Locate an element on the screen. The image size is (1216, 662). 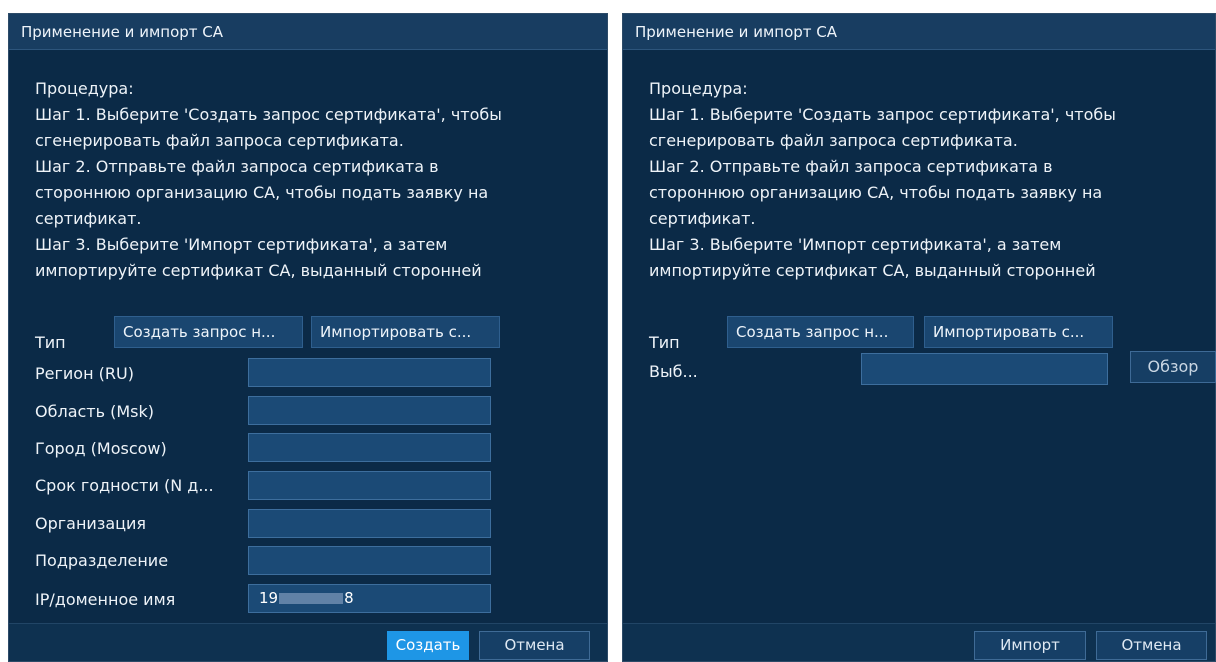
create-button: Создать is located at coordinates (428, 645).